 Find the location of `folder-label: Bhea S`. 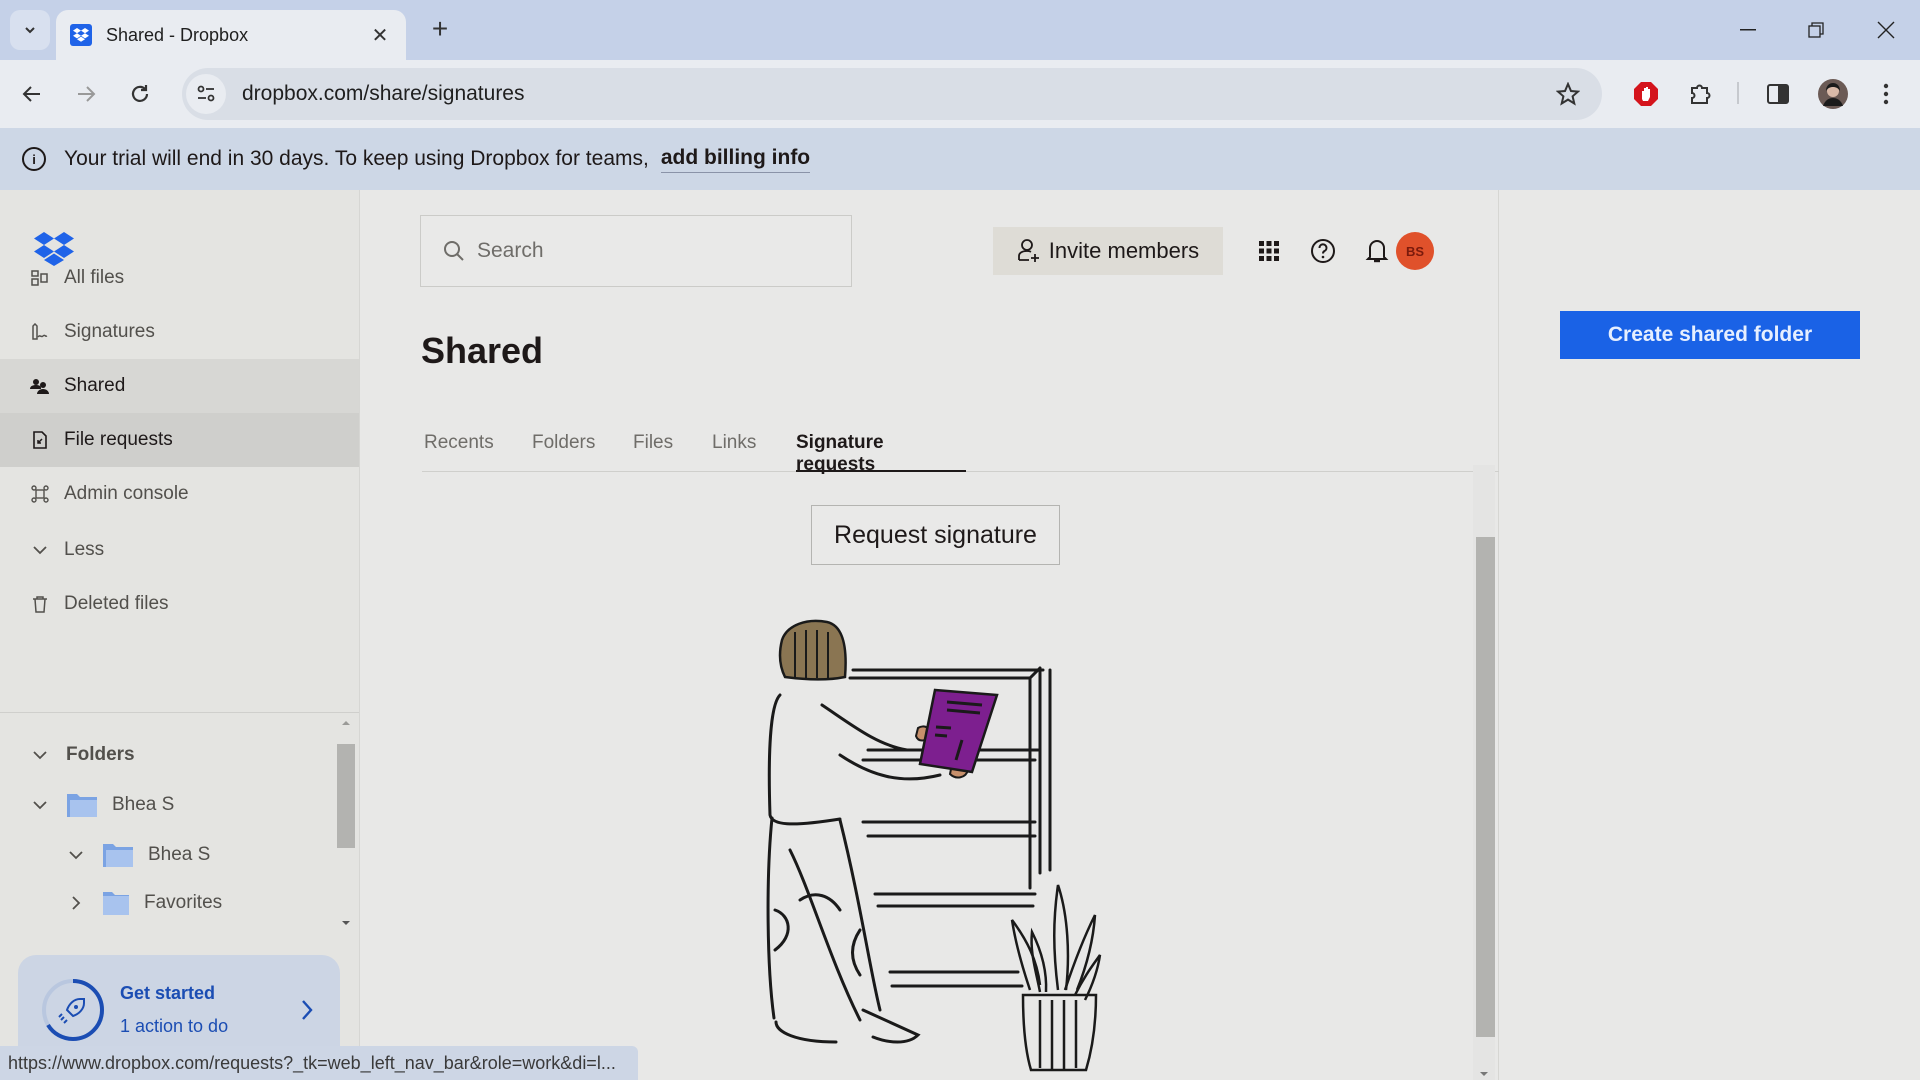

folder-label: Bhea S is located at coordinates (143, 804).